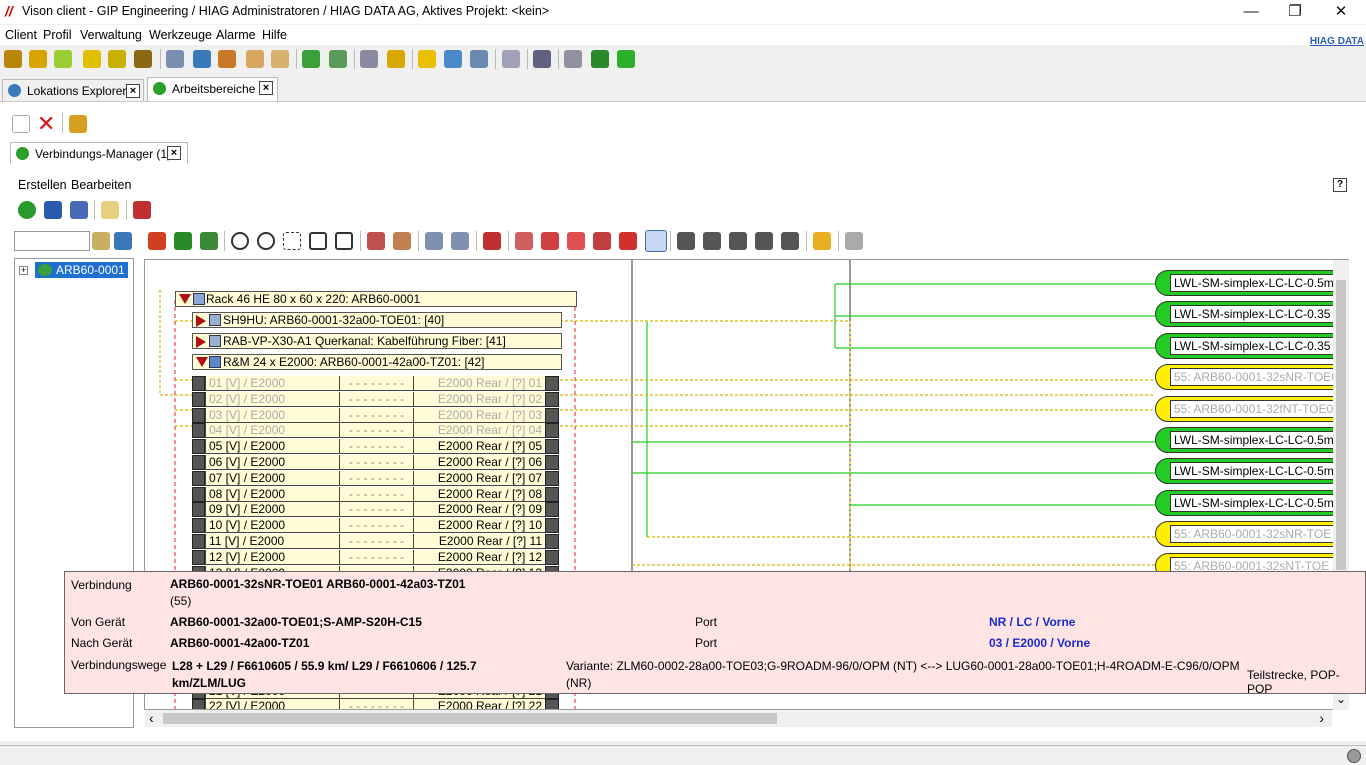 The width and height of the screenshot is (1366, 765). What do you see at coordinates (479, 447) in the screenshot?
I see `port-rear-label: E2000 Rear / [?] 05` at bounding box center [479, 447].